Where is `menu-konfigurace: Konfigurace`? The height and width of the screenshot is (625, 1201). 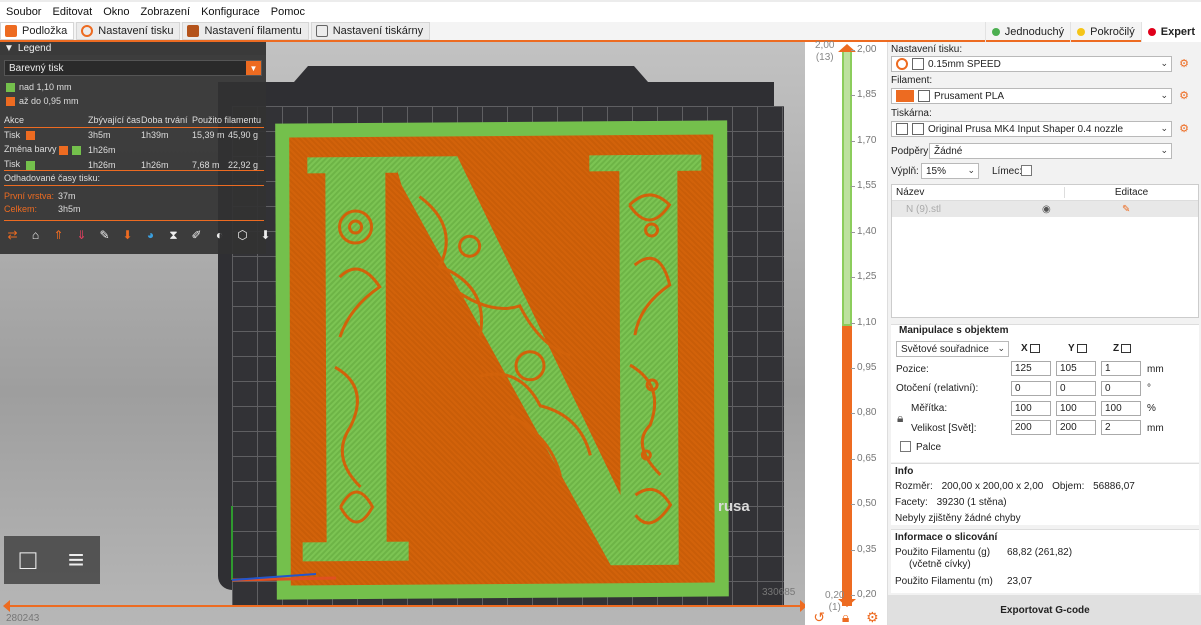
menu-konfigurace: Konfigurace is located at coordinates (230, 12).